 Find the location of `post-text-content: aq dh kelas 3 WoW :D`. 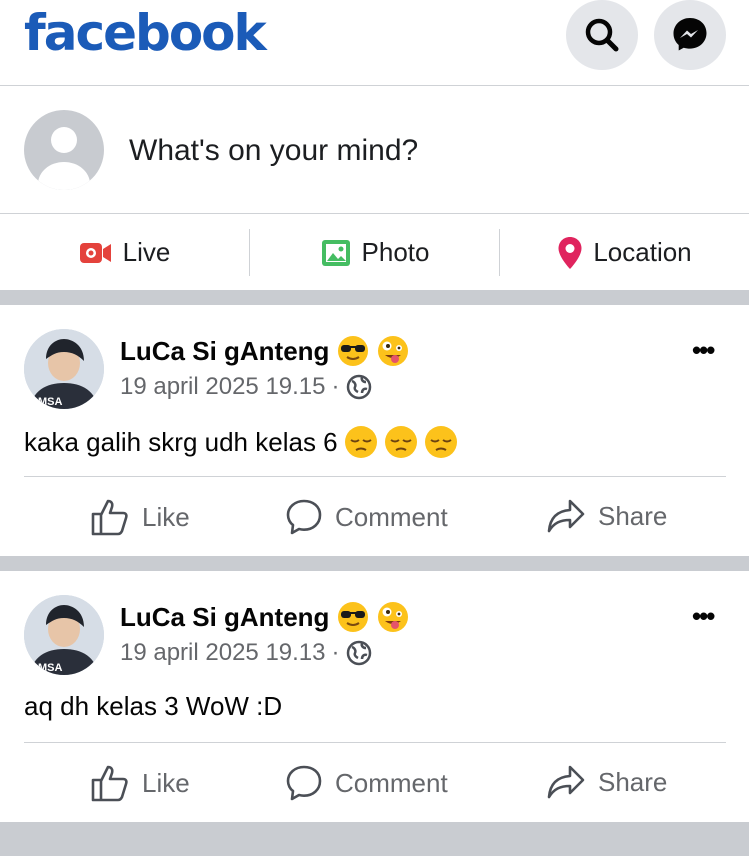

post-text-content: aq dh kelas 3 WoW :D is located at coordinates (153, 706).